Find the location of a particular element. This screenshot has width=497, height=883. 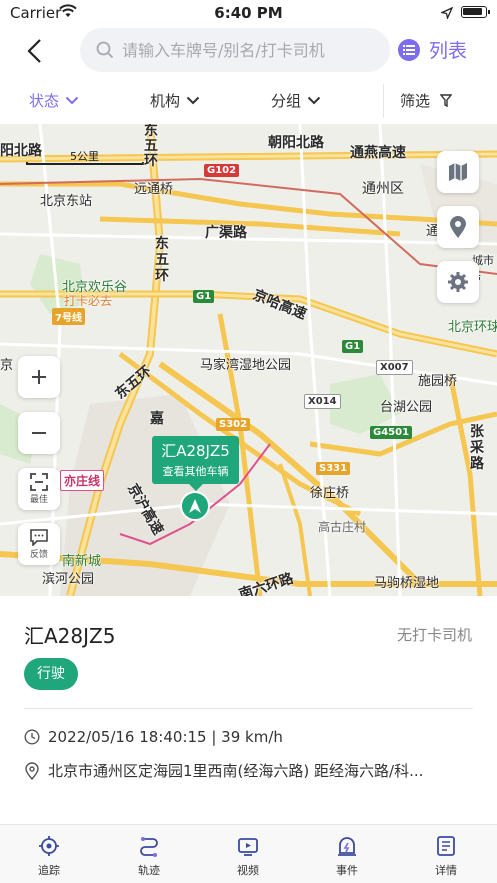

filter-status: 状态 is located at coordinates (54, 100).